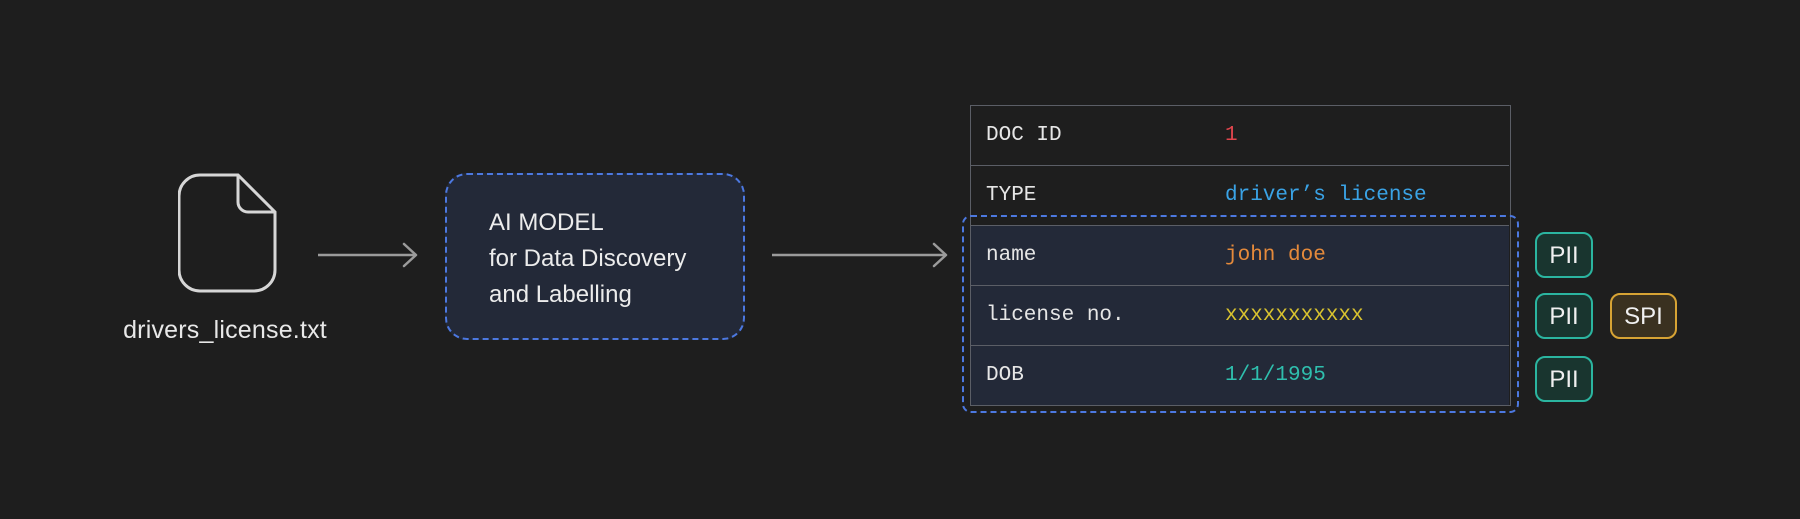 The height and width of the screenshot is (519, 1800). Describe the element at coordinates (1011, 195) in the screenshot. I see `row-key: TYPE` at that location.